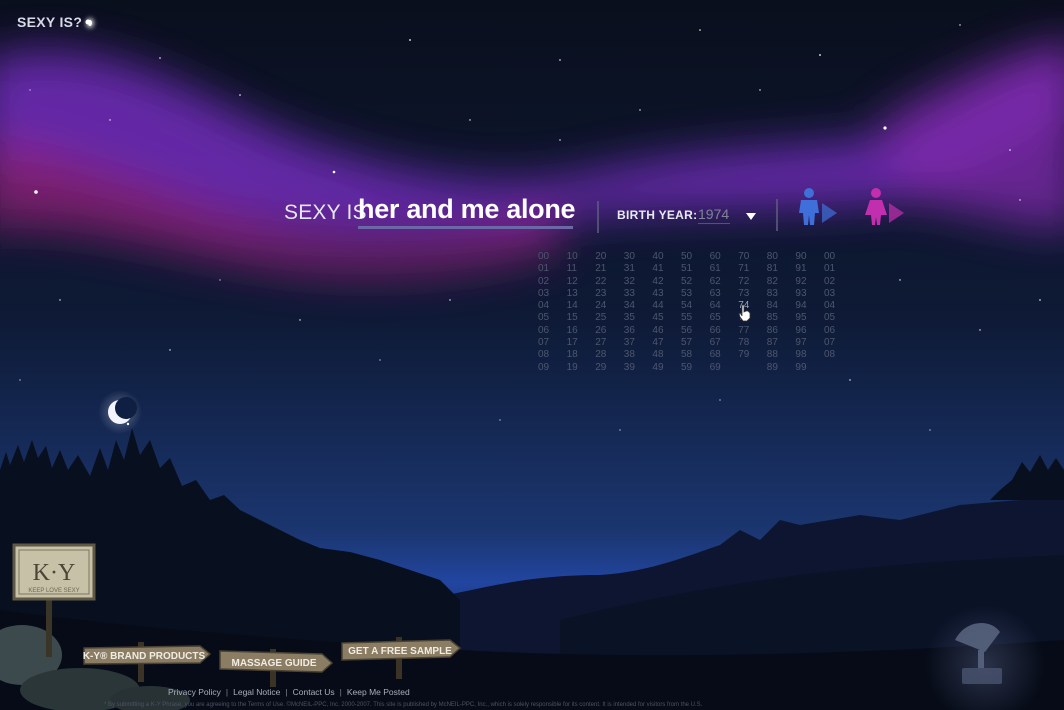 This screenshot has width=1064, height=710. What do you see at coordinates (721, 331) in the screenshot?
I see `year-option: 66` at bounding box center [721, 331].